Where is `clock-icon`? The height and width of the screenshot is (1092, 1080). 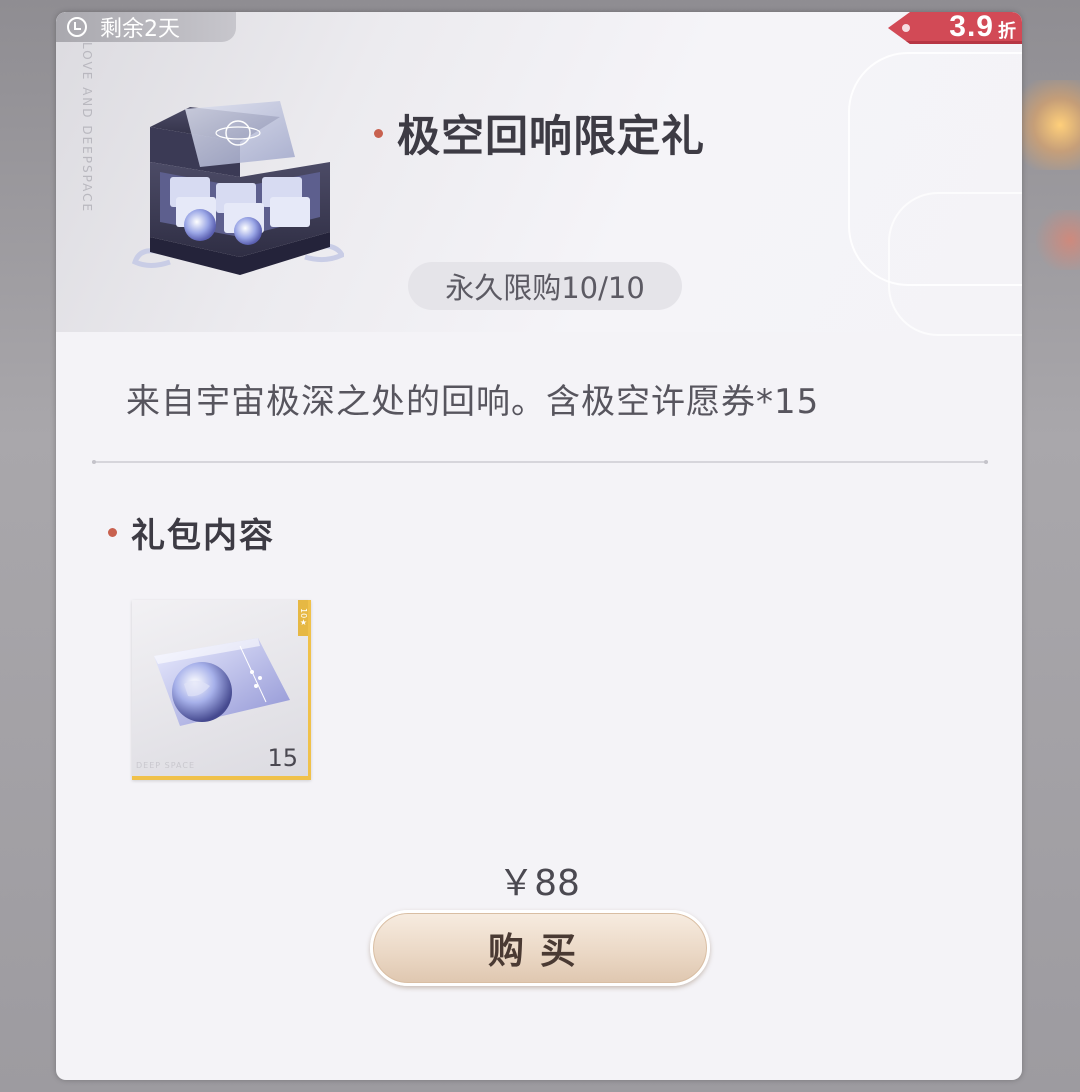
clock-icon is located at coordinates (77, 27).